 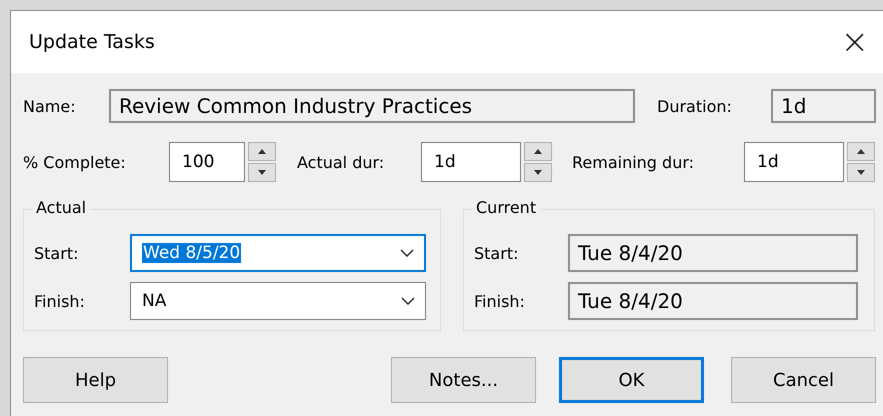 I want to click on dialog-button: OK, so click(x=631, y=380).